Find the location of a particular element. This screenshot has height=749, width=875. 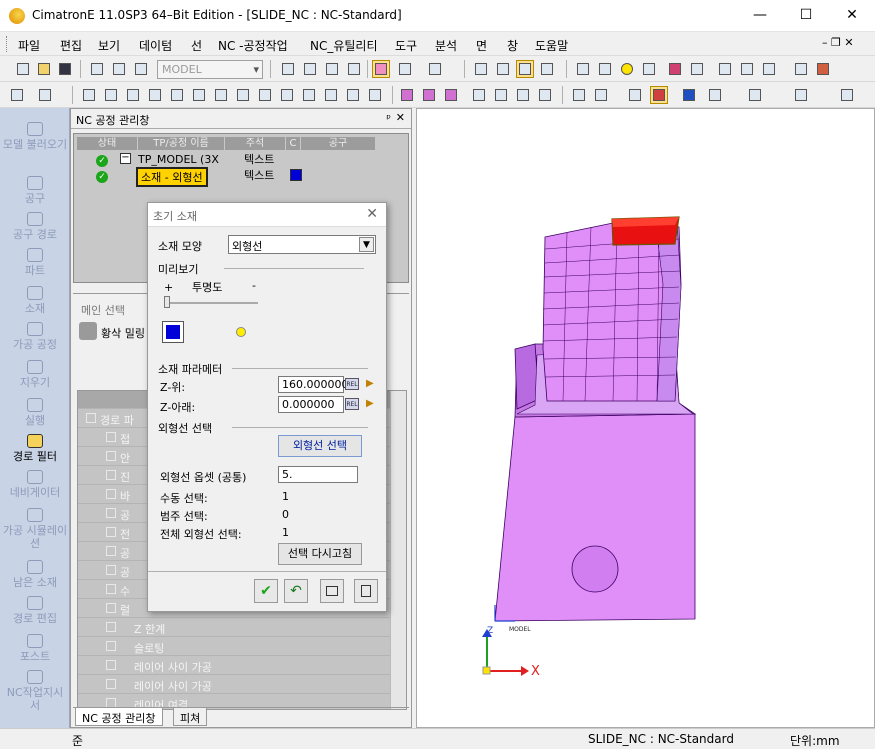

stock-solid-icon is located at coordinates (451, 95).